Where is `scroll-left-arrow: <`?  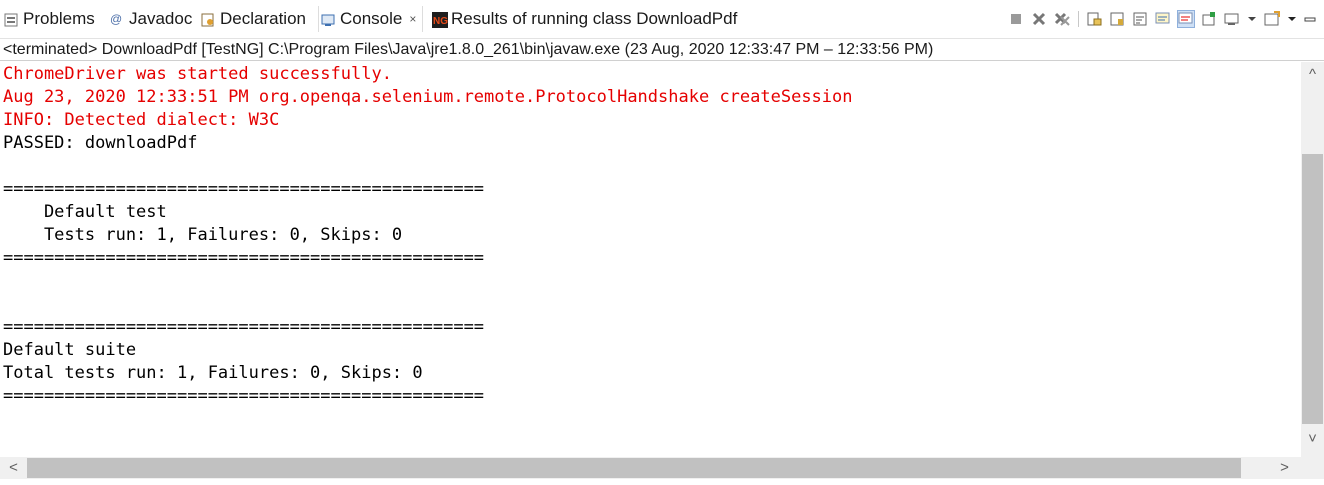
scroll-left-arrow: < is located at coordinates (13, 467).